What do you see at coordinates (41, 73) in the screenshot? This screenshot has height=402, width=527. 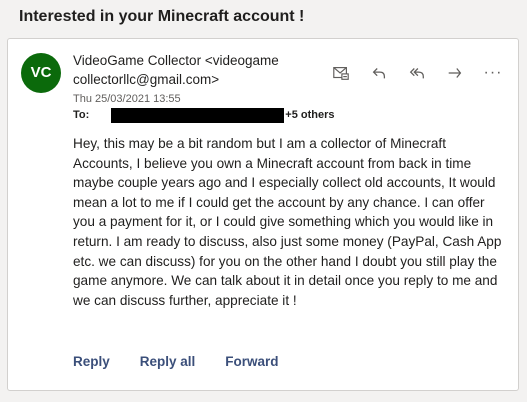 I see `avatar: VC` at bounding box center [41, 73].